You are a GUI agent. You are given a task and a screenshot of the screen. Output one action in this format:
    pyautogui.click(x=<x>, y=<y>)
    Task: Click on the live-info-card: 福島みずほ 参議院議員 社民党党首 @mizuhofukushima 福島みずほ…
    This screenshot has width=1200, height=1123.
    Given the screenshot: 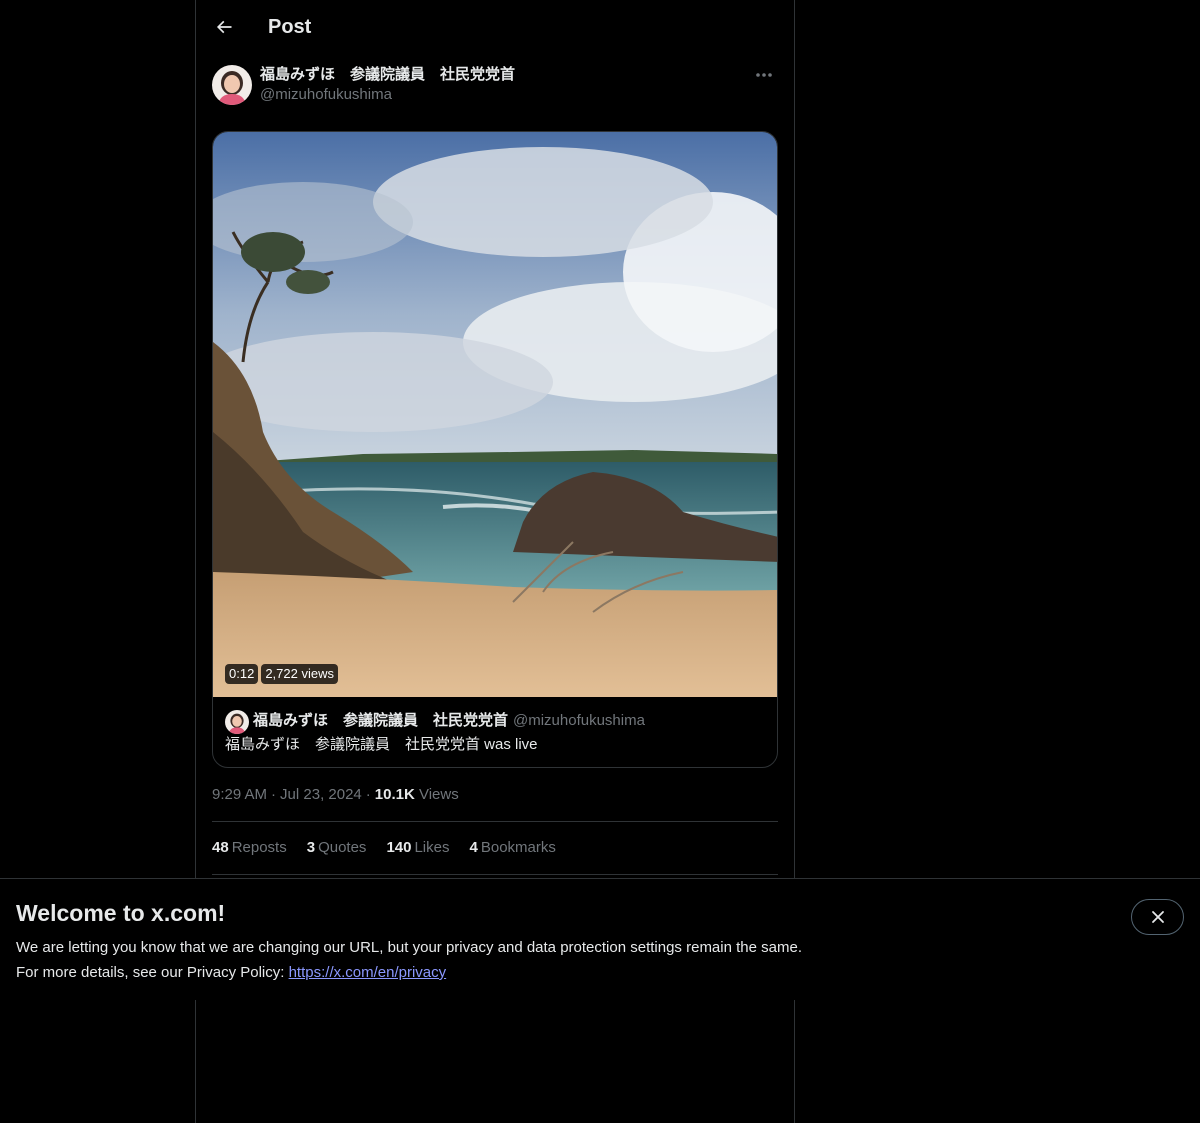 What is the action you would take?
    pyautogui.click(x=495, y=732)
    